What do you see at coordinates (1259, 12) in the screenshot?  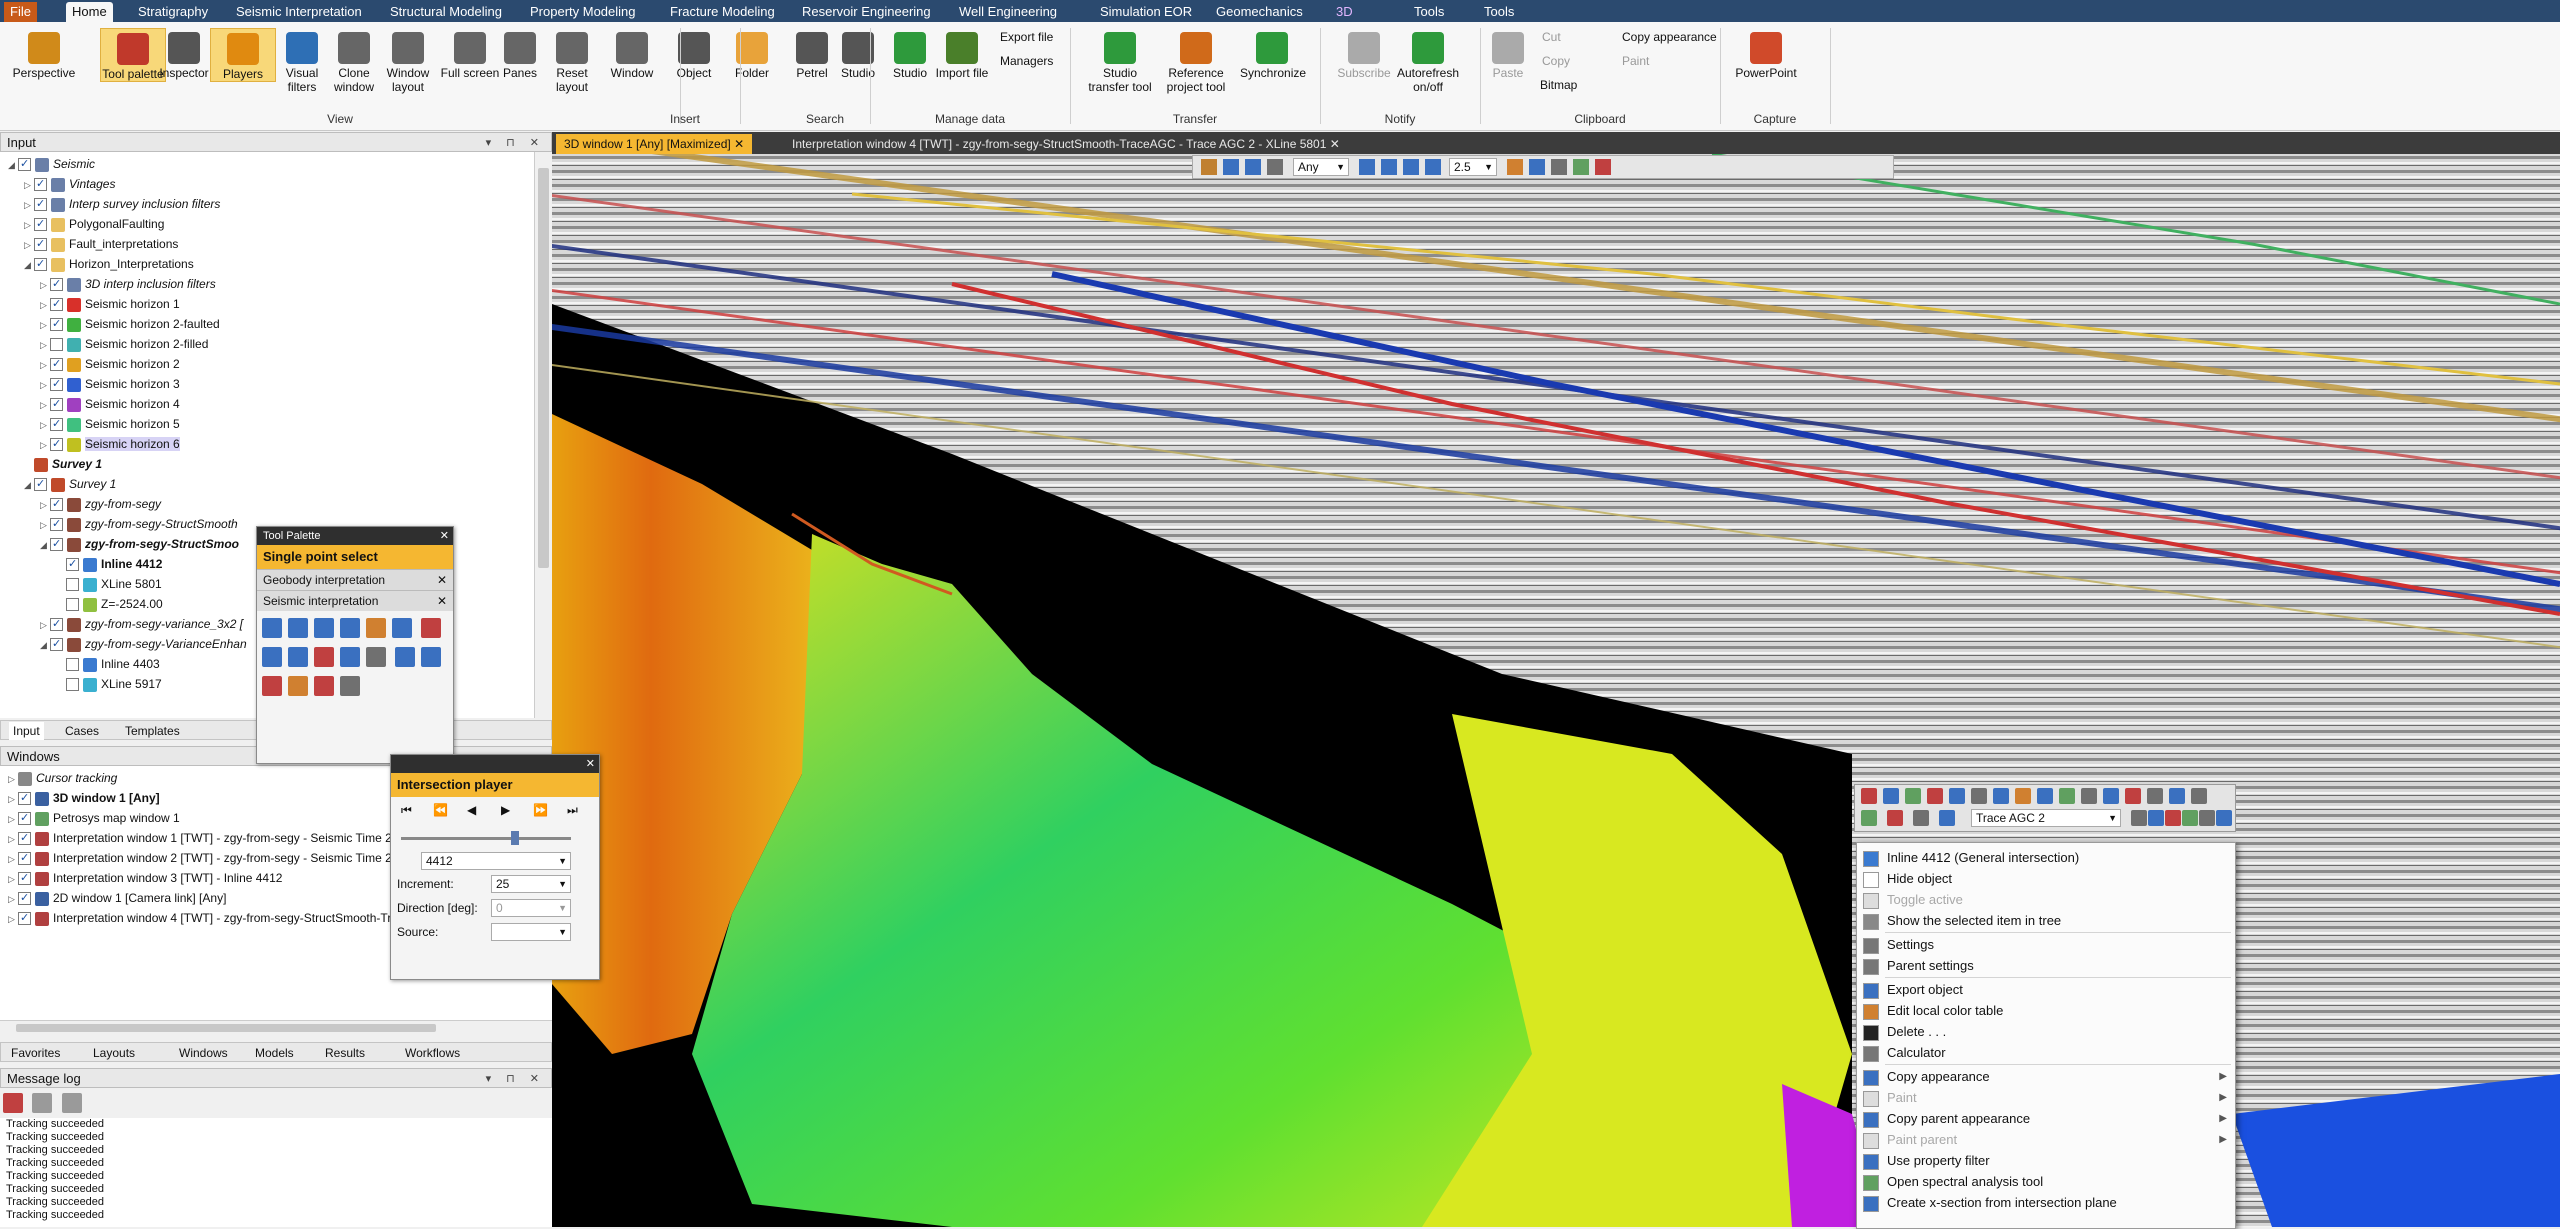 I see `ribbon-tab: Geomechanics` at bounding box center [1259, 12].